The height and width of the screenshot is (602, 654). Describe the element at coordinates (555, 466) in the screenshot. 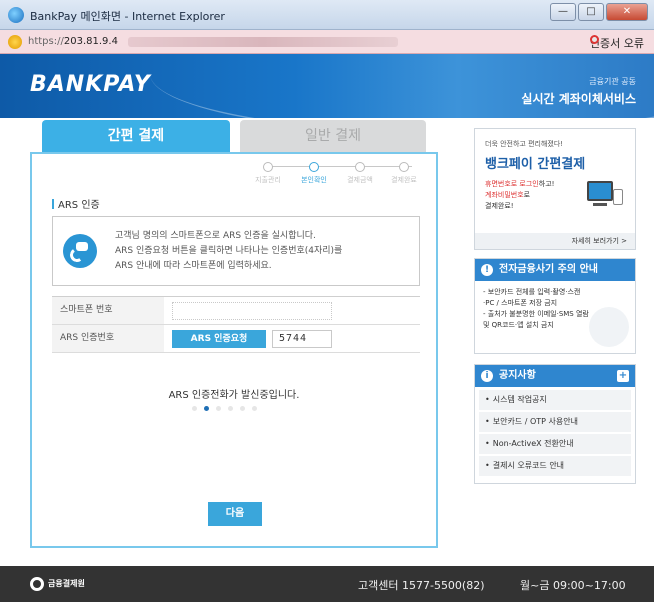

I see `notice-item: 결제시 오류코드 안내` at that location.